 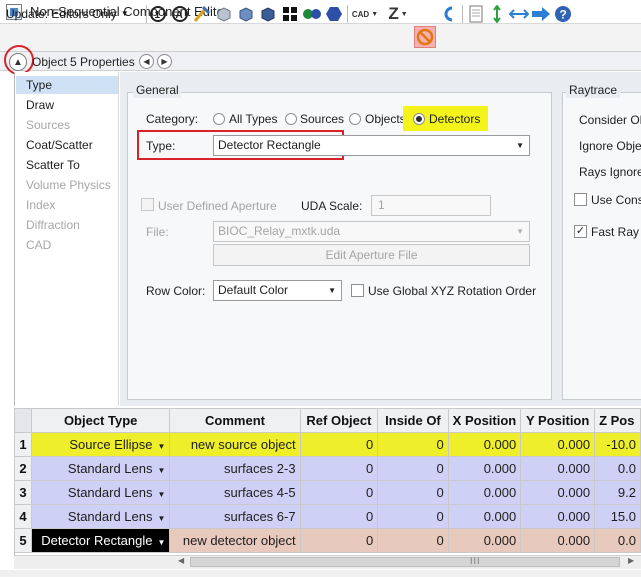 What do you see at coordinates (580, 199) in the screenshot?
I see `use-consecutive-checkbox` at bounding box center [580, 199].